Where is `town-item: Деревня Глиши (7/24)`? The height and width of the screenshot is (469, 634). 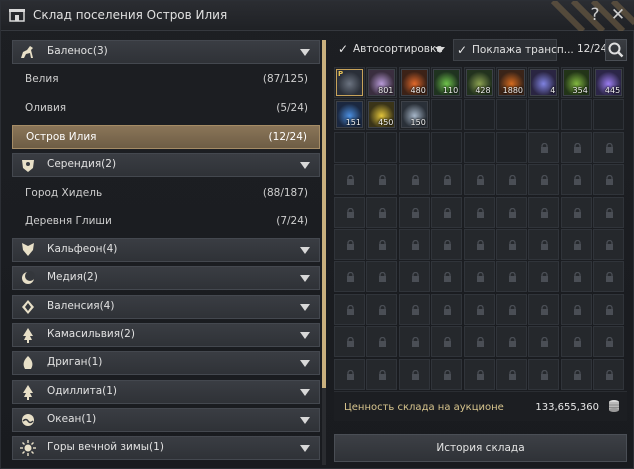
town-item: Деревня Глиши (7/24) is located at coordinates (166, 222).